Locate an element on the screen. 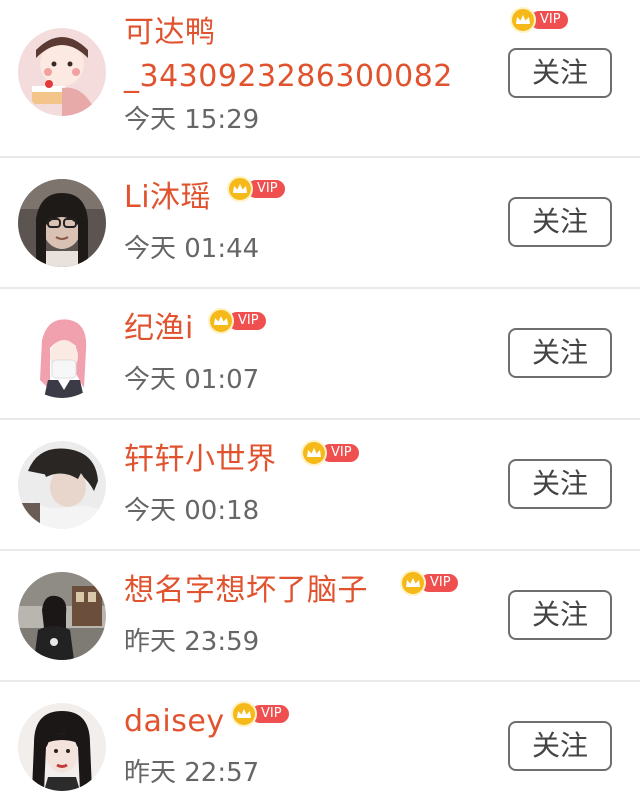 The width and height of the screenshot is (640, 805). follow-time: 今天 01:44 is located at coordinates (192, 249).